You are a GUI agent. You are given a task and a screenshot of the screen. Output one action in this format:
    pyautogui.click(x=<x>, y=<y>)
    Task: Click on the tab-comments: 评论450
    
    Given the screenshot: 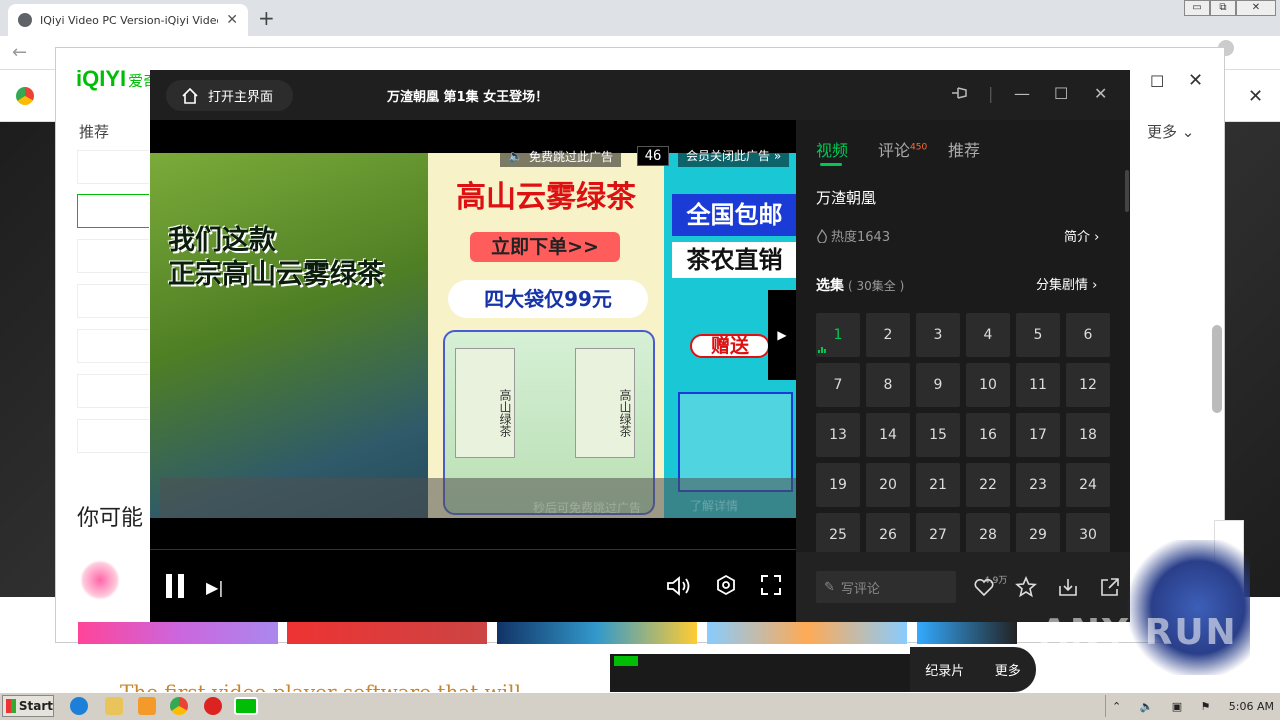 What is the action you would take?
    pyautogui.click(x=902, y=149)
    